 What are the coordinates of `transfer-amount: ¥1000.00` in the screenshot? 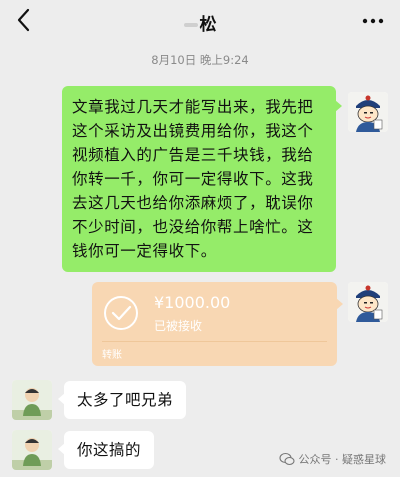 It's located at (192, 302).